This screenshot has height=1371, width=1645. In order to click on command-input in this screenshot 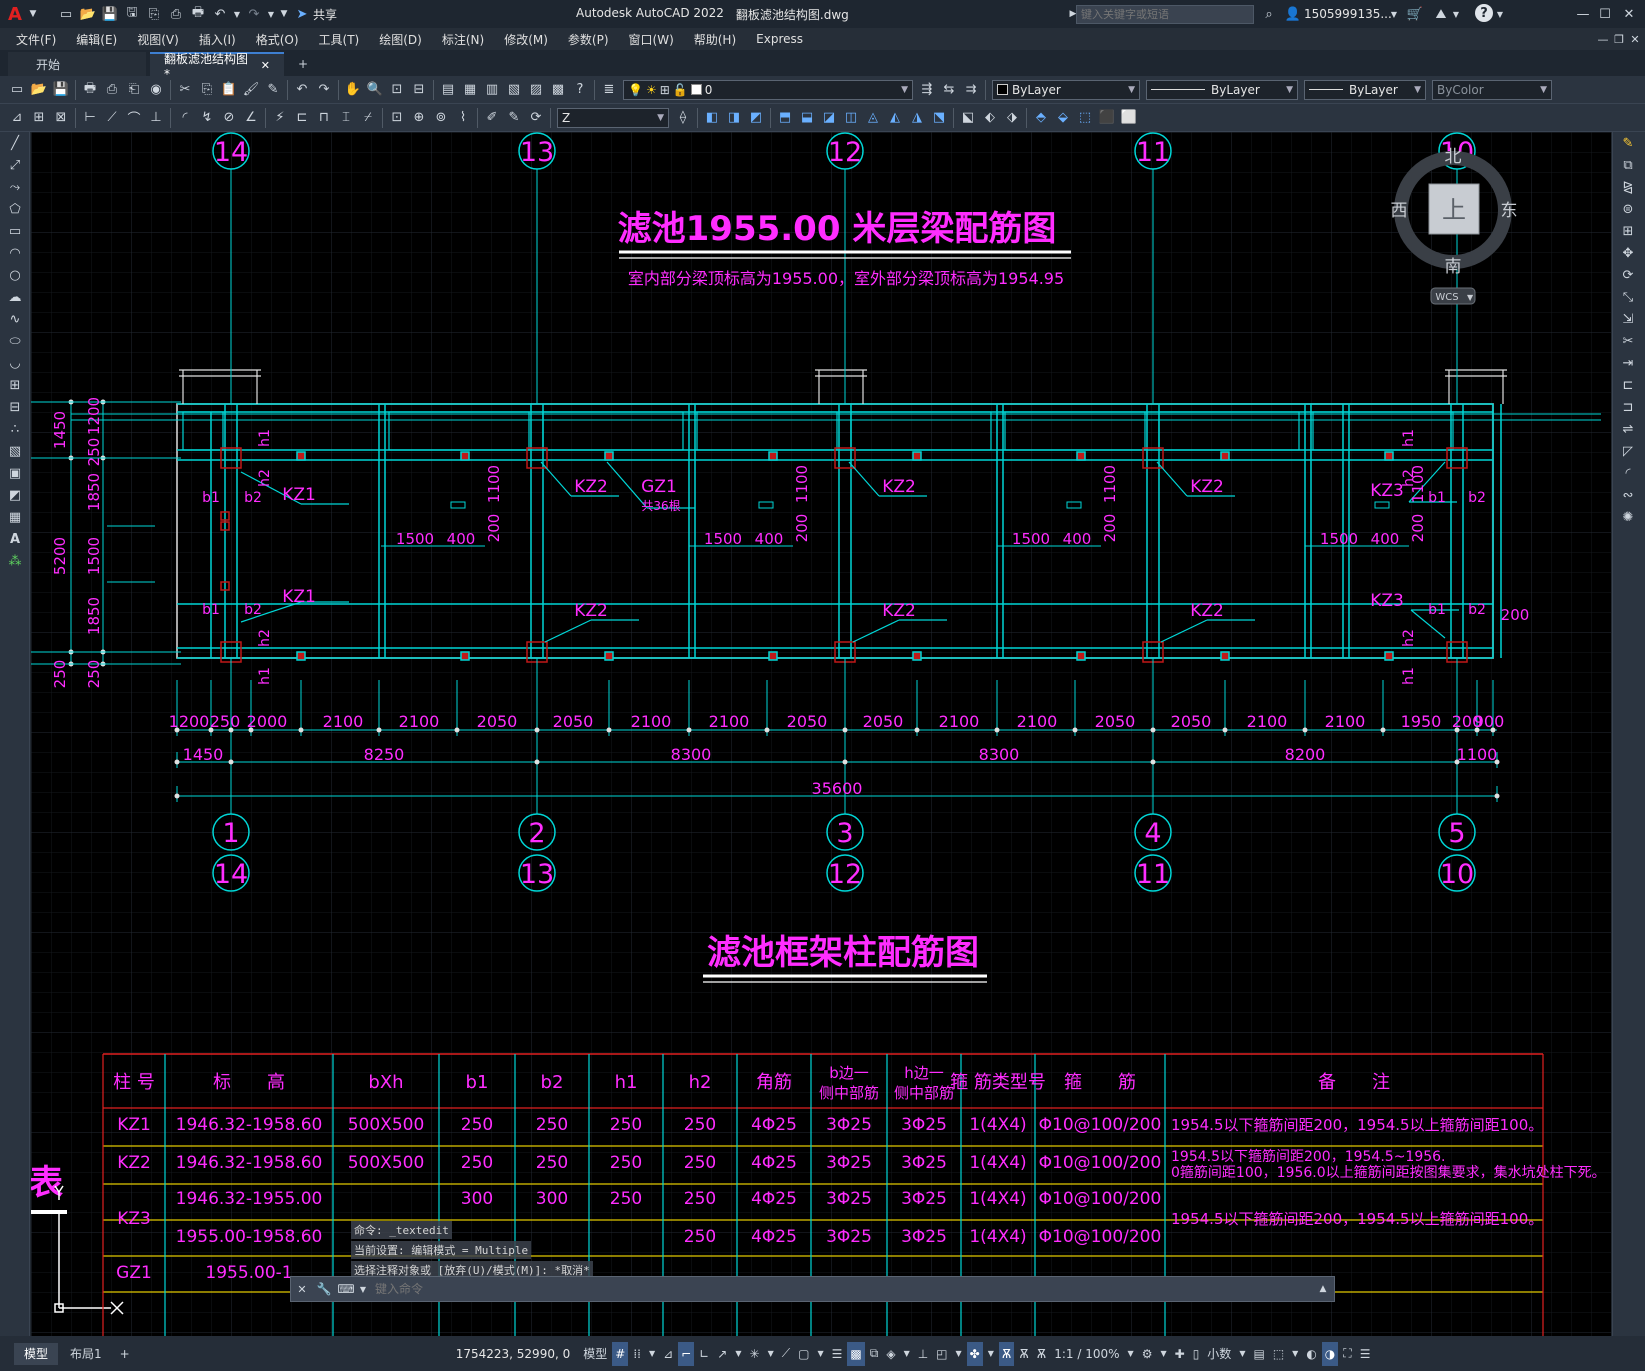, I will do `click(840, 1289)`.